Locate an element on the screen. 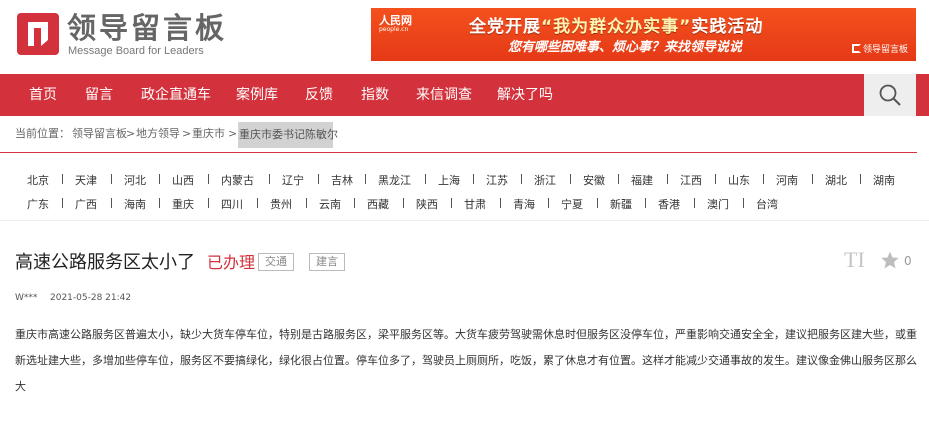 The width and height of the screenshot is (929, 426). breadcrumb-item-local: 地方领导 is located at coordinates (158, 134).